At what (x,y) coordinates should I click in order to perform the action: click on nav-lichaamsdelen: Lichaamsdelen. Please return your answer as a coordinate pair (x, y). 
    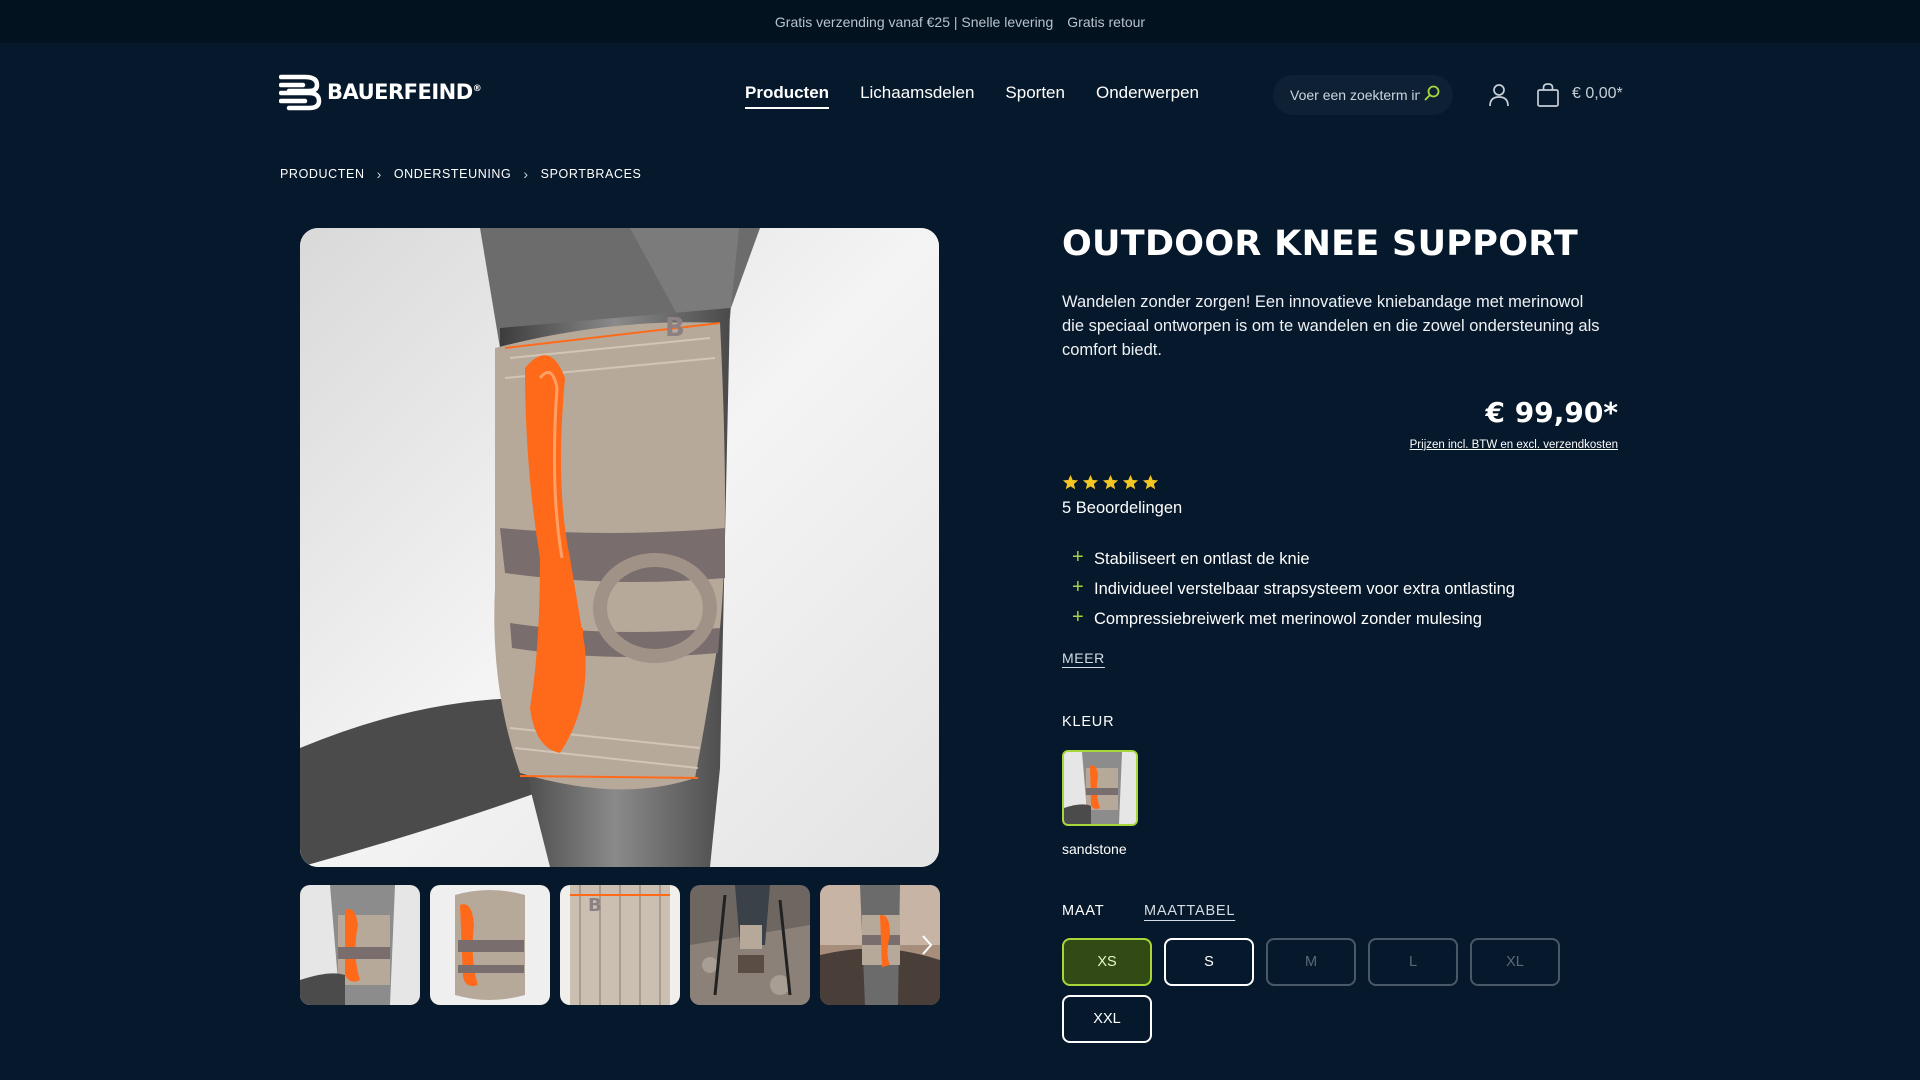
    Looking at the image, I should click on (917, 96).